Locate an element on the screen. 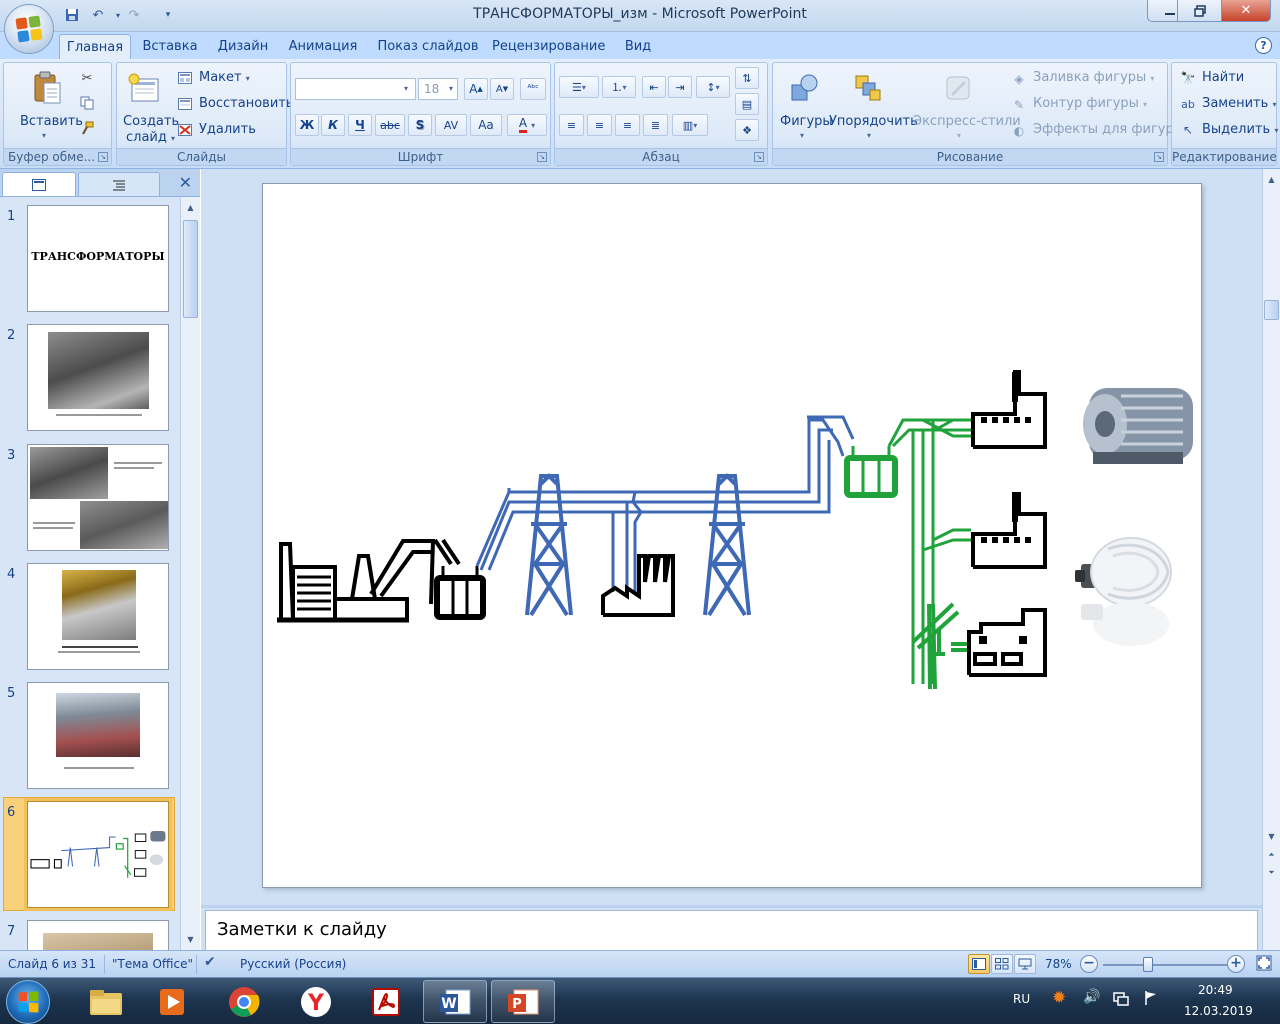 This screenshot has width=1280, height=1024. avast-icon: ✹ is located at coordinates (1059, 998).